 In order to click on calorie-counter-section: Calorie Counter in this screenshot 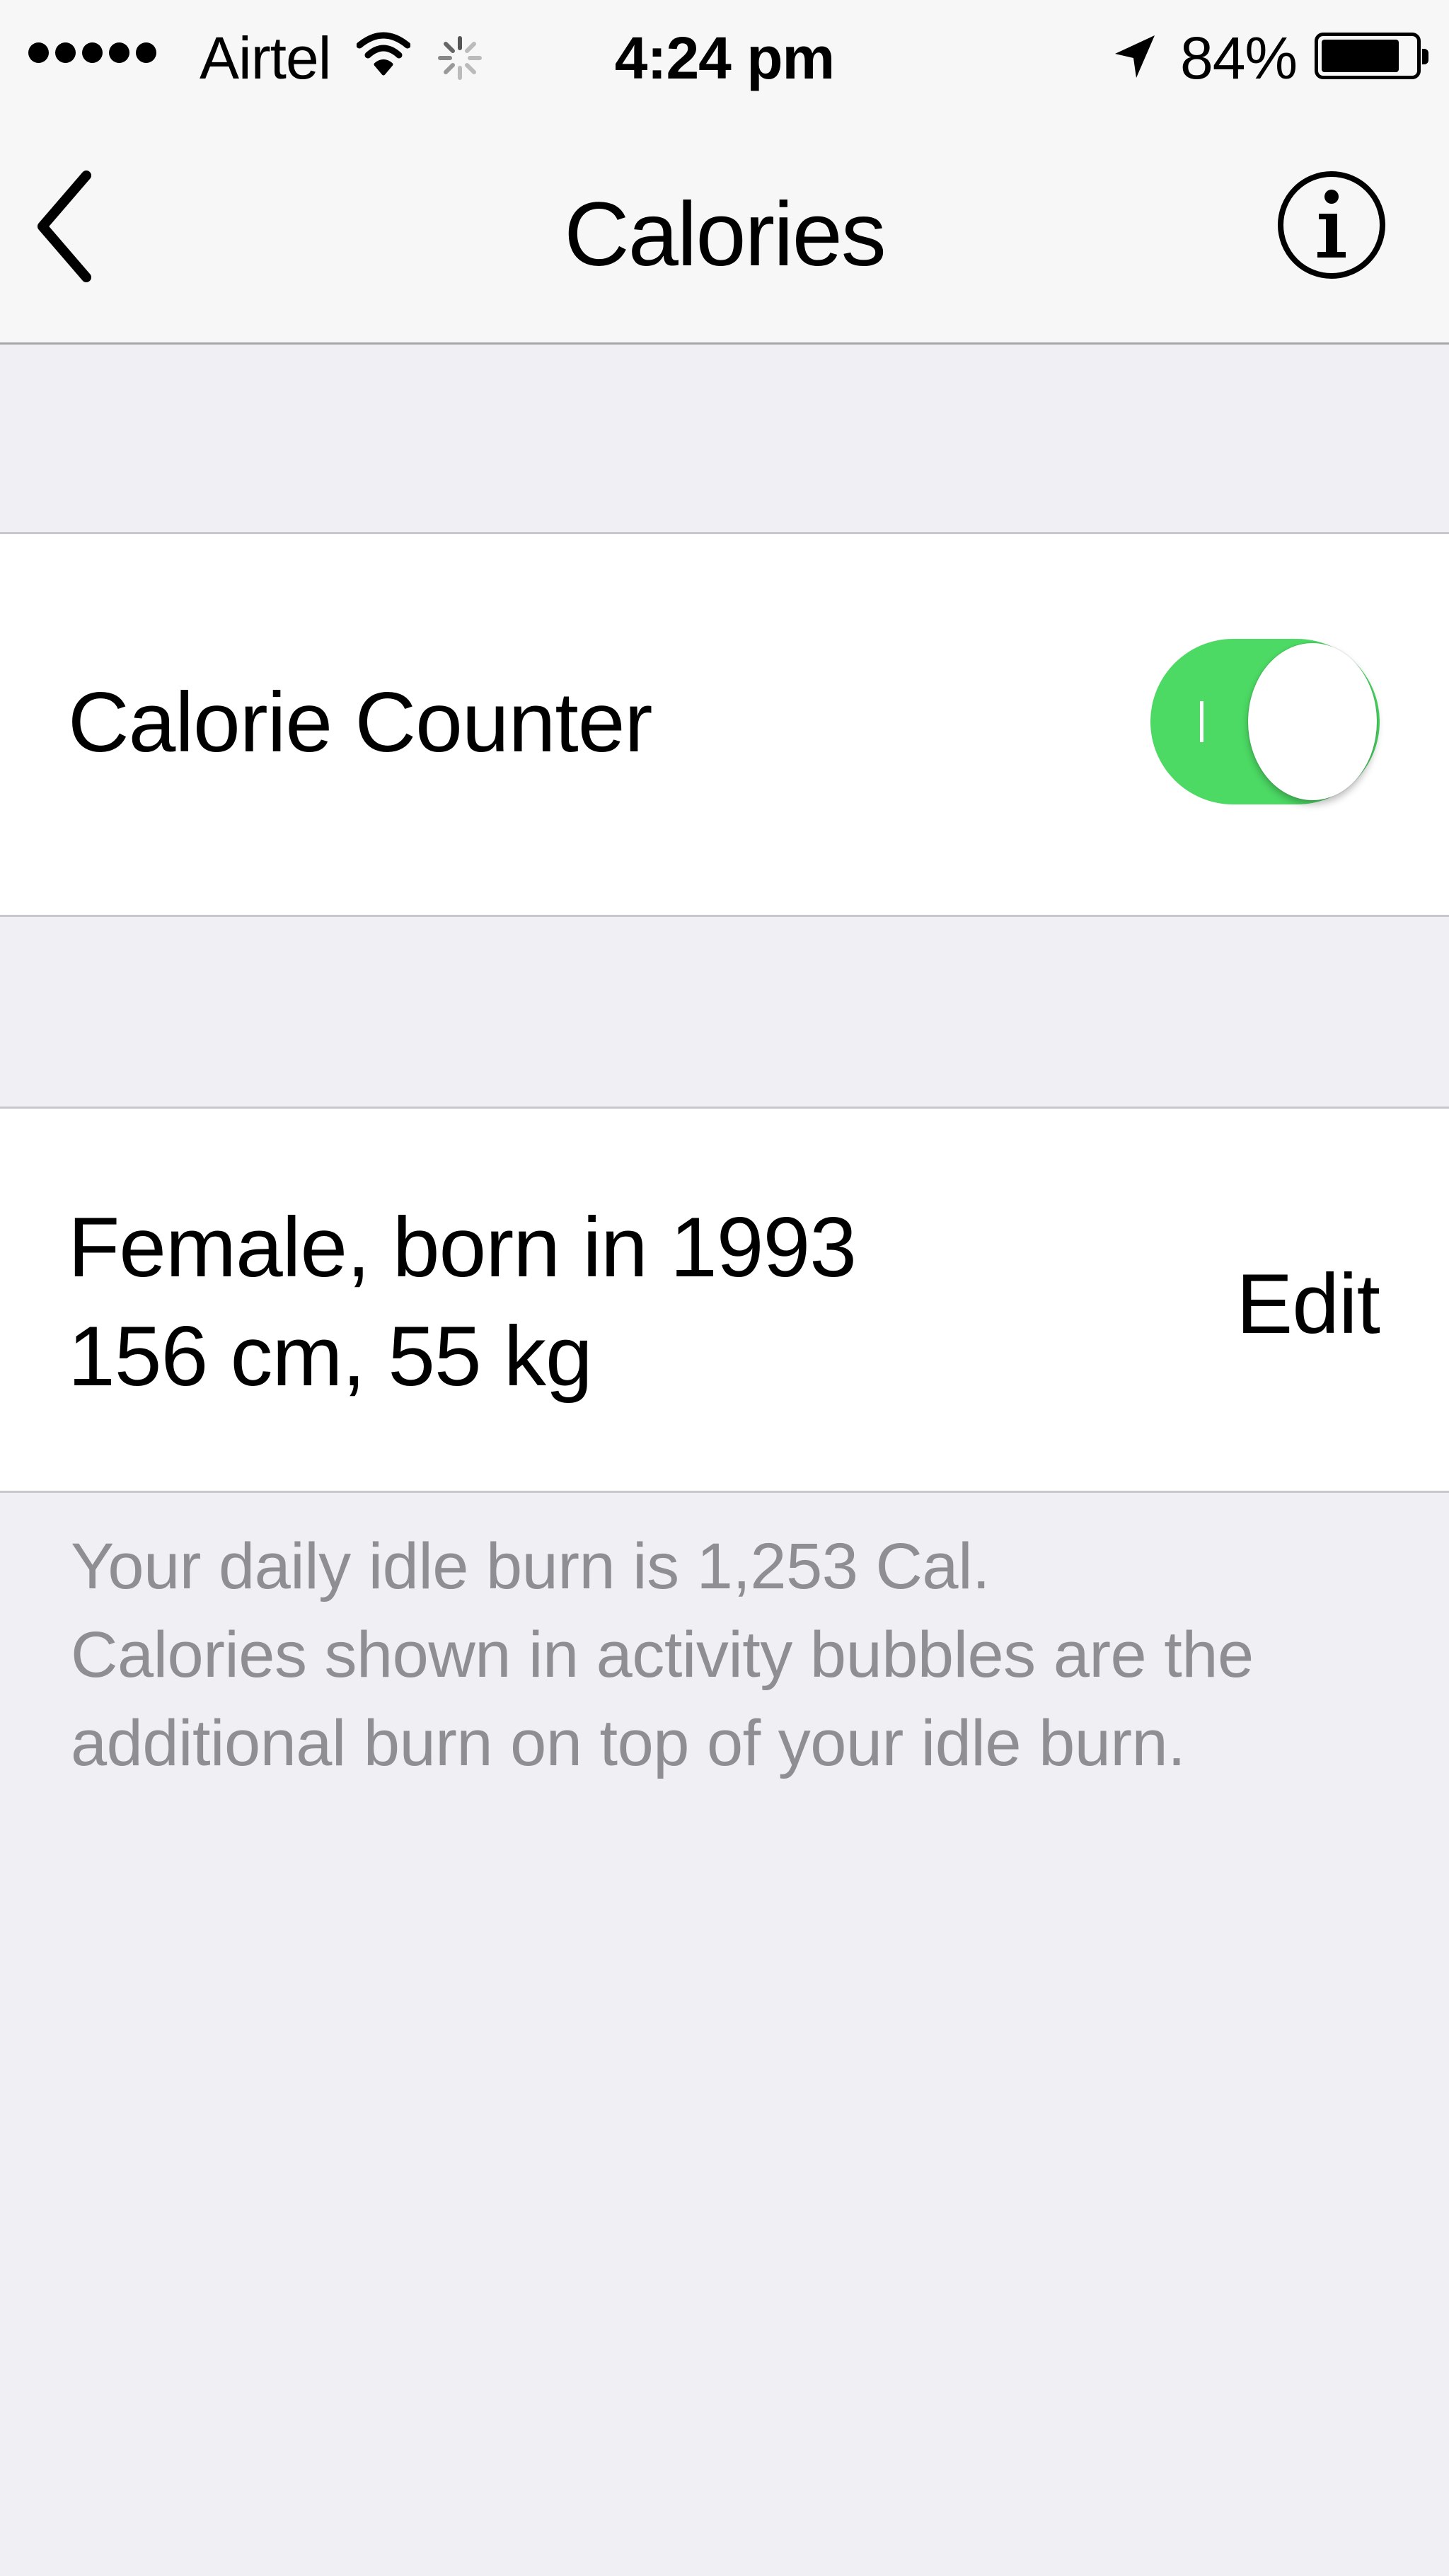, I will do `click(724, 724)`.